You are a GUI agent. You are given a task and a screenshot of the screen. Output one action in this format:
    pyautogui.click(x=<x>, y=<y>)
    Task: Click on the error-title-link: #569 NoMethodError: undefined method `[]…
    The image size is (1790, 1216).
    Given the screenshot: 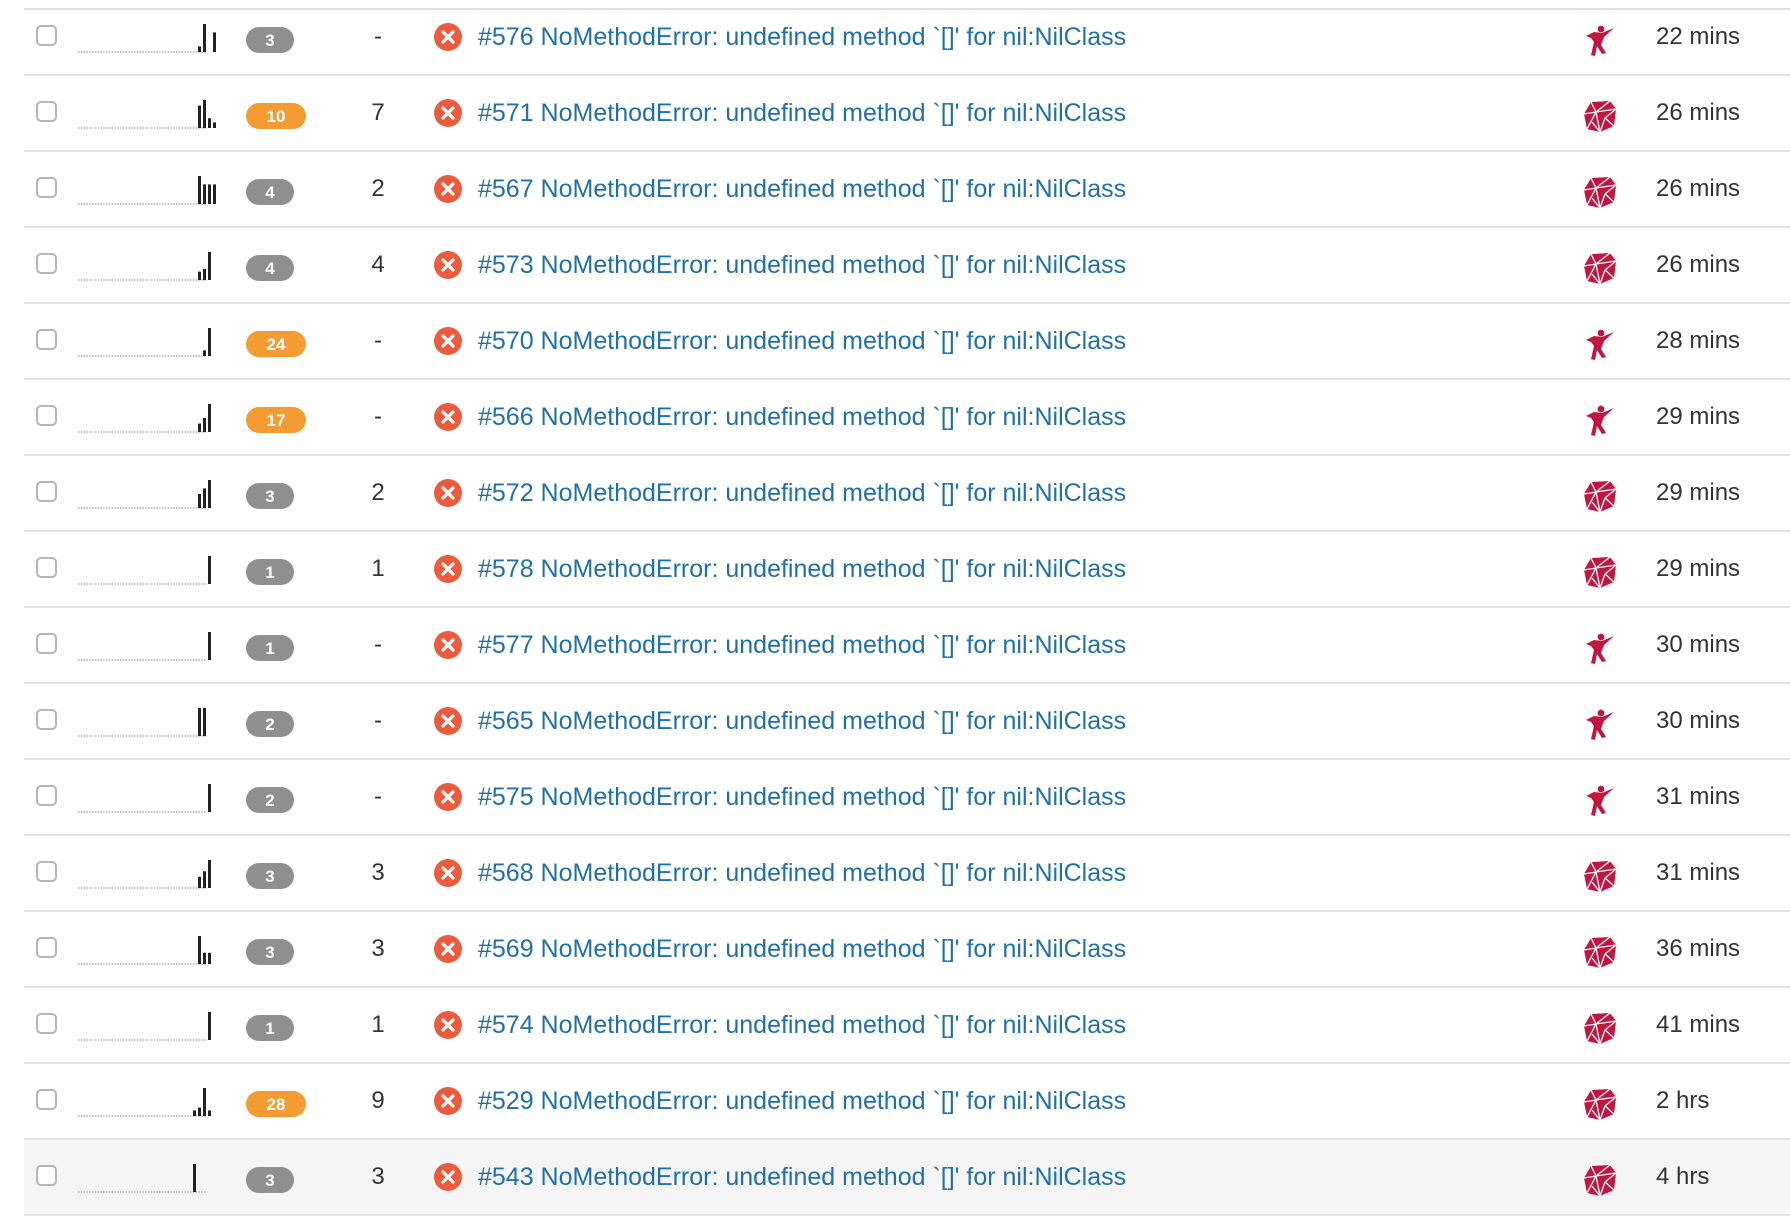 What is the action you would take?
    pyautogui.click(x=802, y=949)
    